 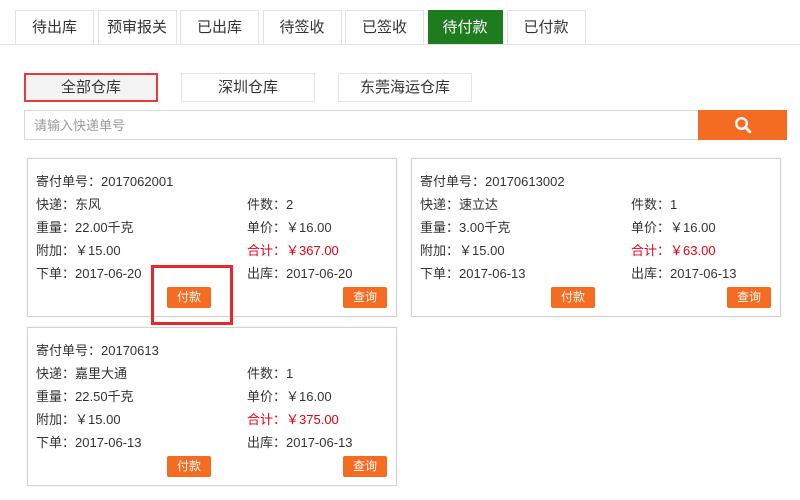 I want to click on outbound-date-field: 出库：2017-06-20, so click(x=317, y=273).